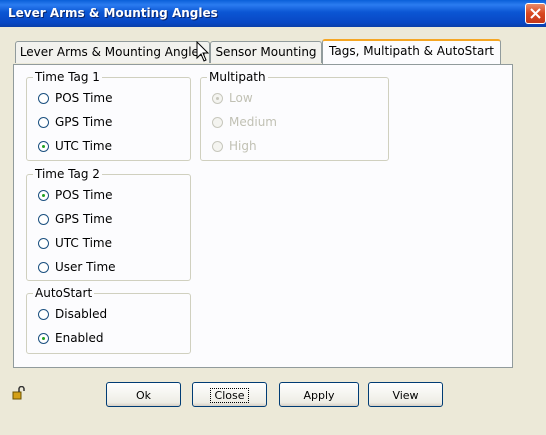  I want to click on close-button-label: Close, so click(229, 395).